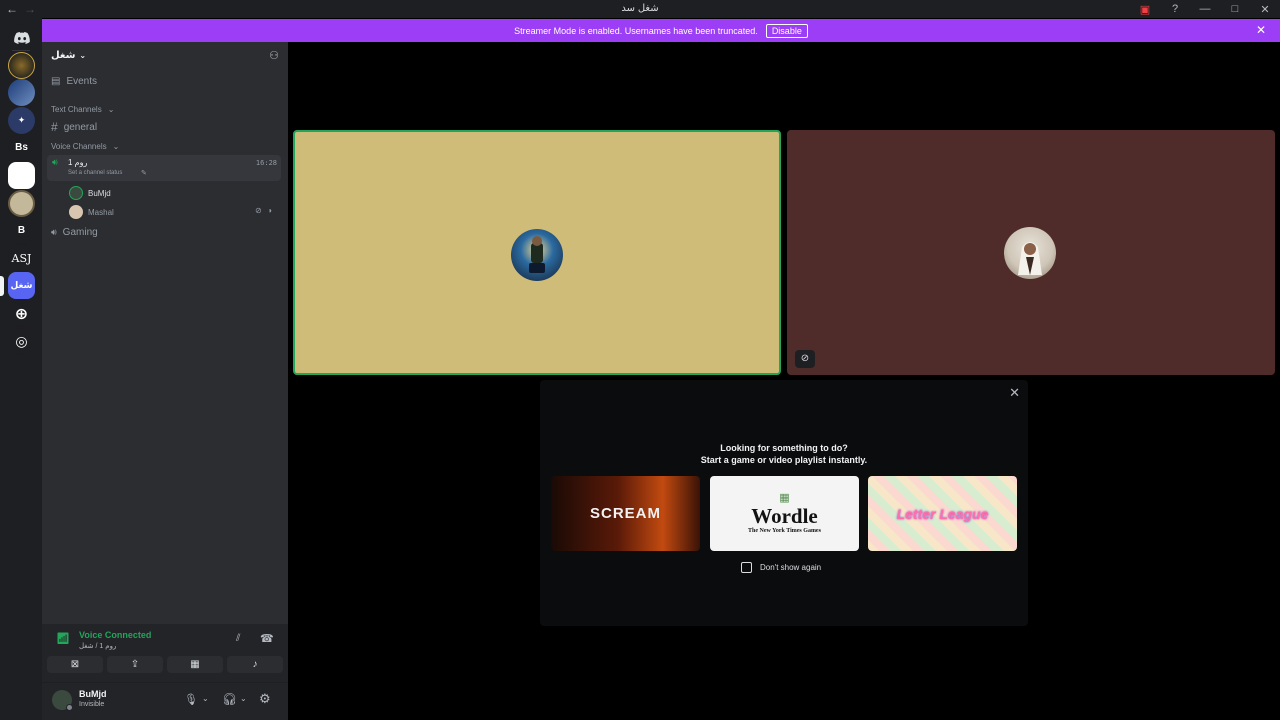 This screenshot has width=1280, height=720. Describe the element at coordinates (1265, 9) in the screenshot. I see `close-window-icon: ✕` at that location.